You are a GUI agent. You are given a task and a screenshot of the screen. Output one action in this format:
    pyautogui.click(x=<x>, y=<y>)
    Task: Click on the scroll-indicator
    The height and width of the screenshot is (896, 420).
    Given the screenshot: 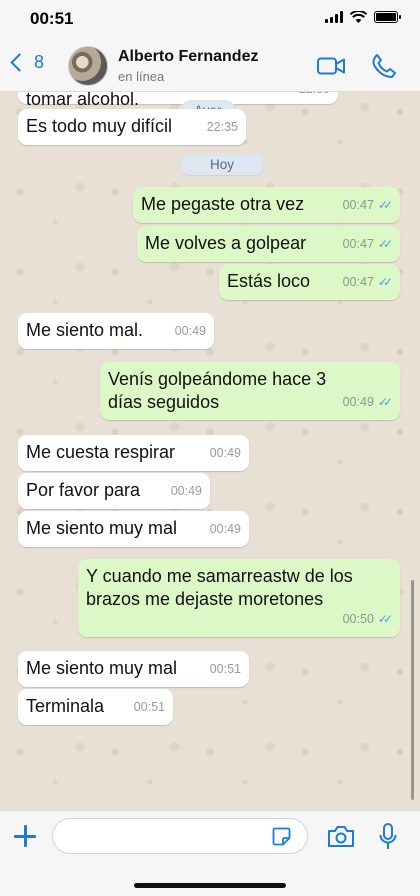 What is the action you would take?
    pyautogui.click(x=412, y=690)
    